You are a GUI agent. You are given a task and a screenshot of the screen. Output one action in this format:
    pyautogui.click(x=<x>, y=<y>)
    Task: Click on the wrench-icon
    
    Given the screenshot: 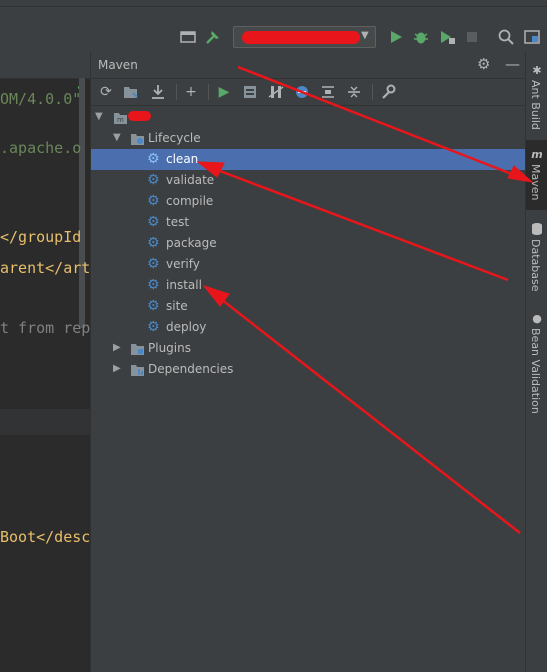 What is the action you would take?
    pyautogui.click(x=388, y=92)
    